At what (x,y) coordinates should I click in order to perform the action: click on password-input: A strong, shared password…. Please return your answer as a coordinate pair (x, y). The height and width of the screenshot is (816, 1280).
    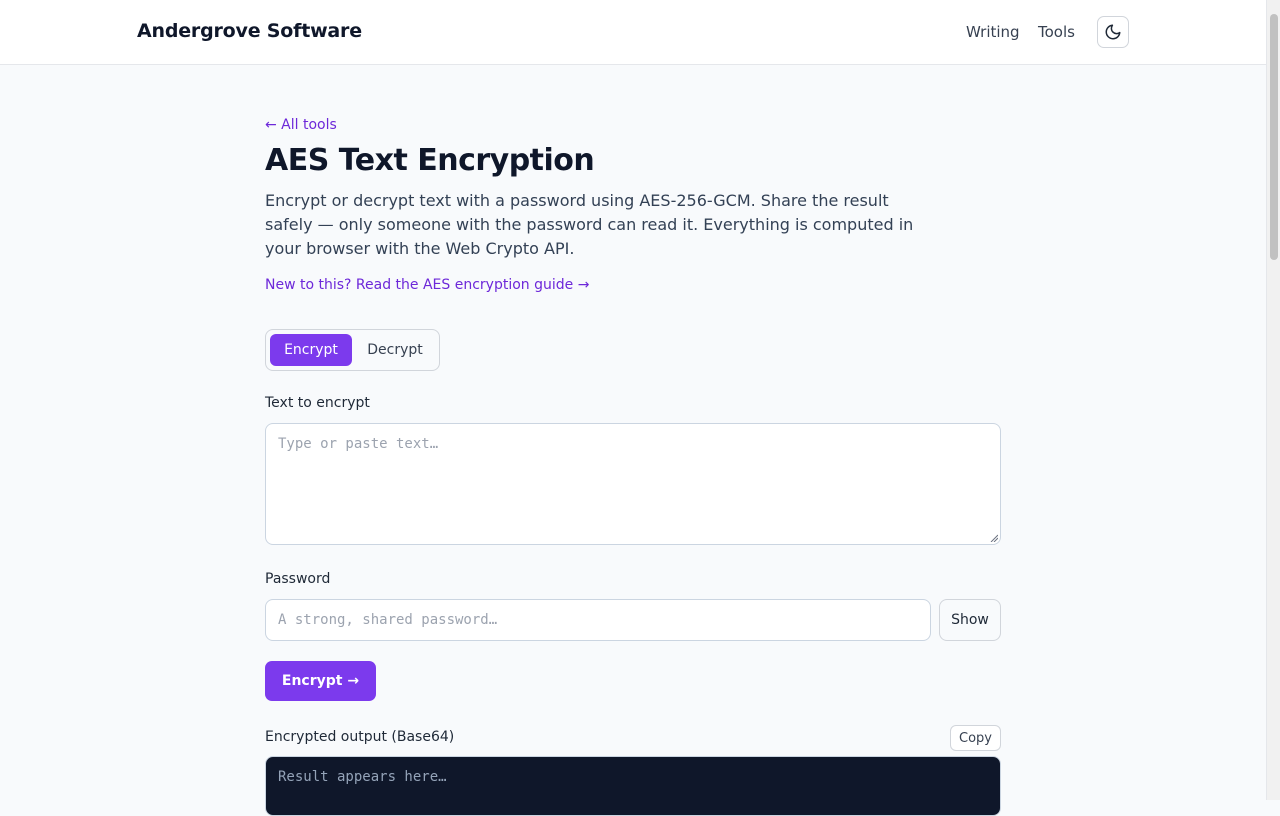
    Looking at the image, I should click on (598, 620).